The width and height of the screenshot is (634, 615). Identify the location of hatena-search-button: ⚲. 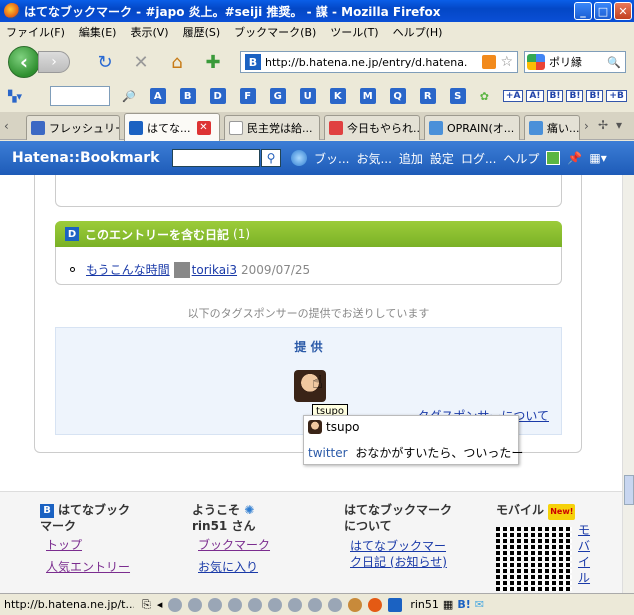
(271, 158).